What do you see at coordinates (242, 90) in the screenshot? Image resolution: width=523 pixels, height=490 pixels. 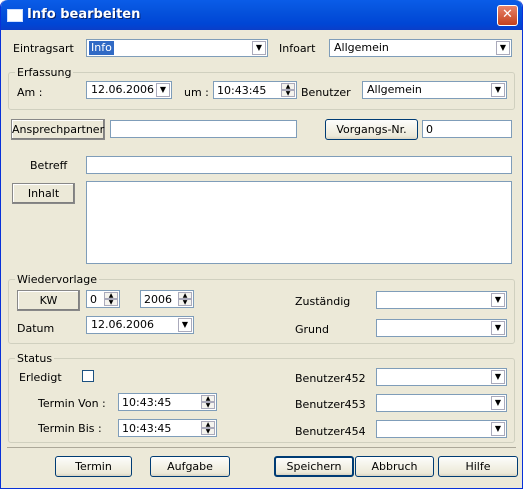 I see `erfassung-time-value: 10:43:45` at bounding box center [242, 90].